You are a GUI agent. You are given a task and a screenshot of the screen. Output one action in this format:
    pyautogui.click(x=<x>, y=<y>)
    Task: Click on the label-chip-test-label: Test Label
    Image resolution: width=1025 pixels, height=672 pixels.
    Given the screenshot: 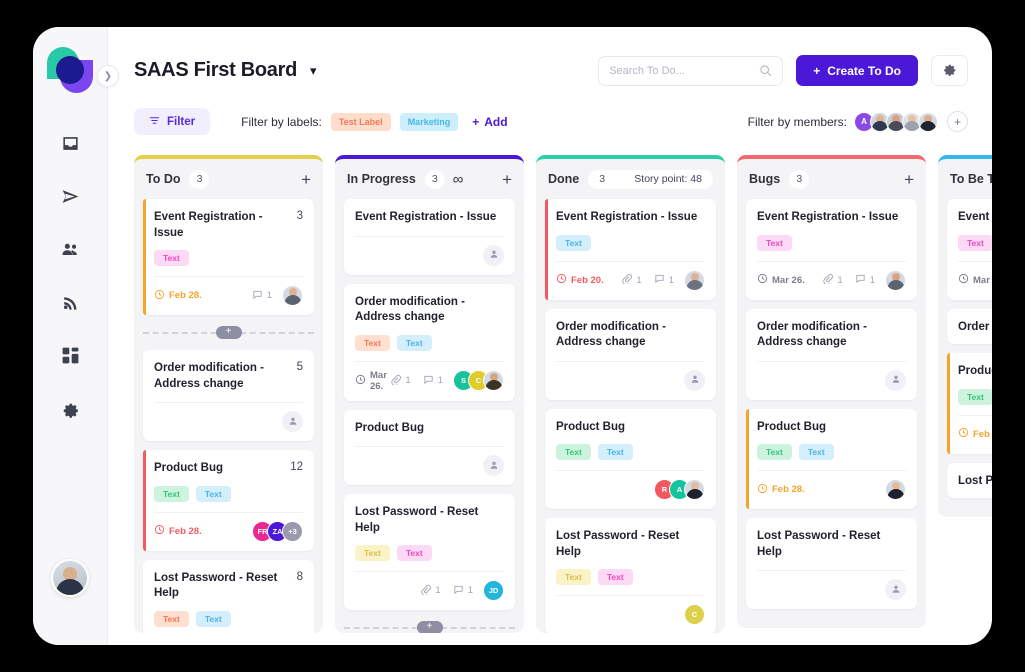 What is the action you would take?
    pyautogui.click(x=360, y=121)
    